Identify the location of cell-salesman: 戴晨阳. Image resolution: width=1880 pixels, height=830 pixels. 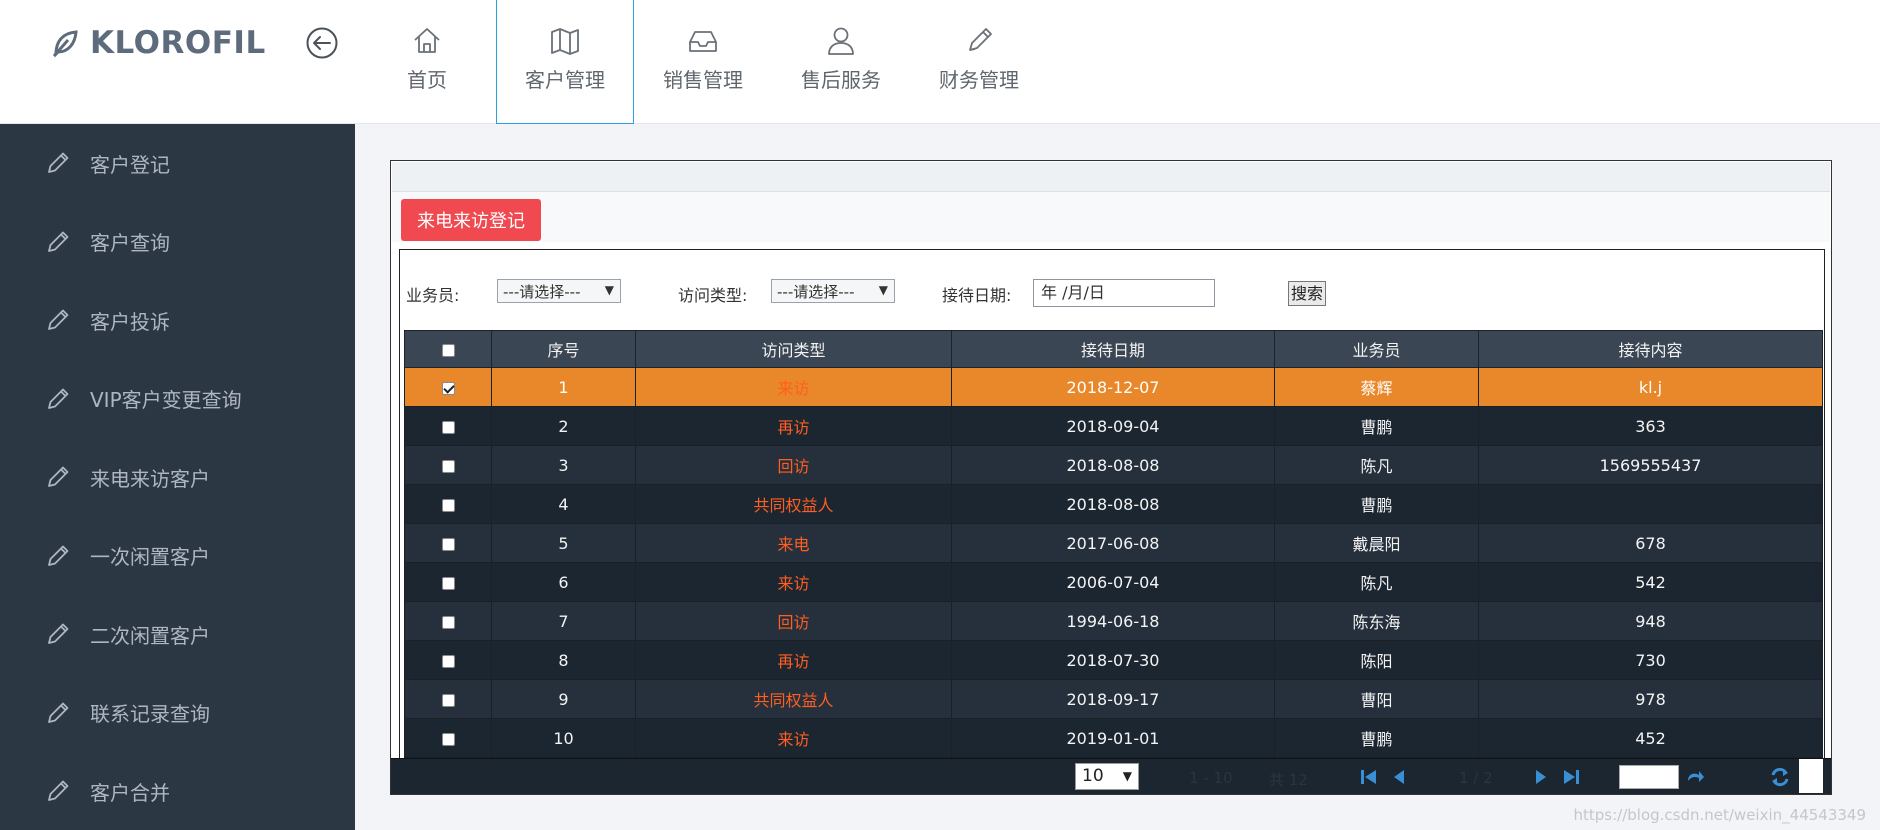
(1376, 543).